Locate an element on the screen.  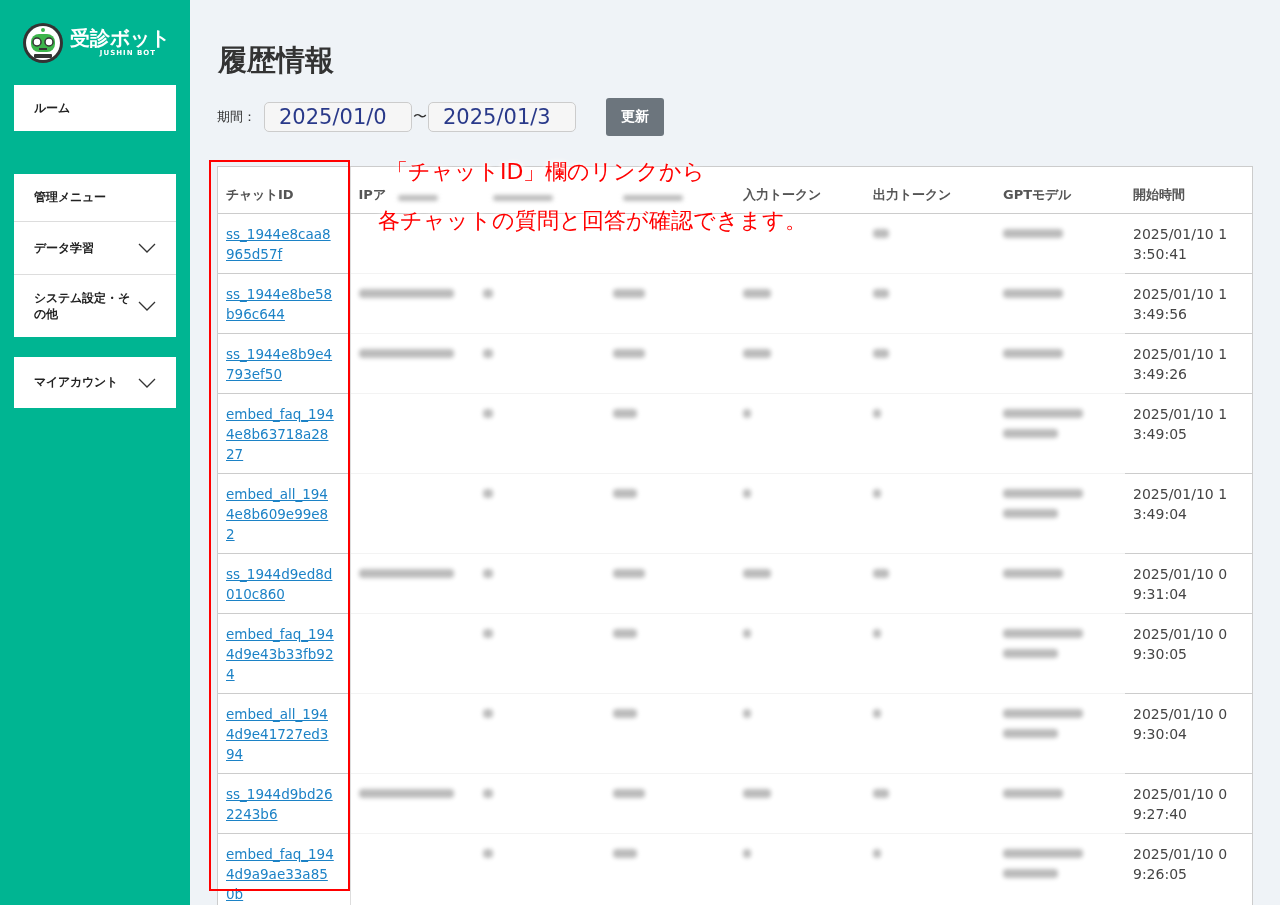
logo-name: 受診ボット is located at coordinates (120, 38).